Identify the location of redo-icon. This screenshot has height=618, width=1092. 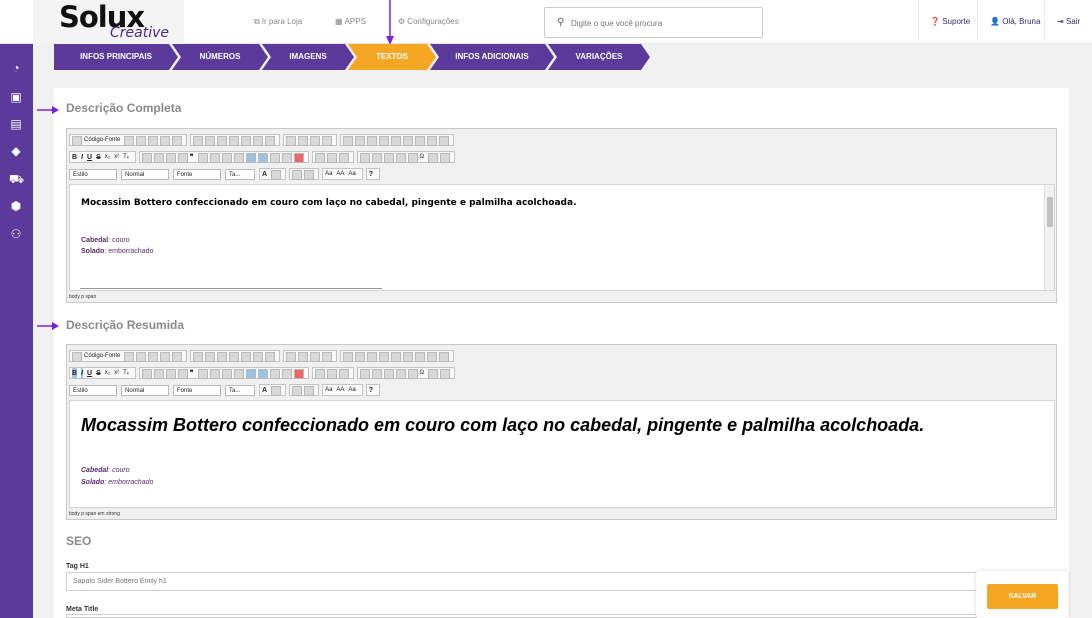
(270, 140).